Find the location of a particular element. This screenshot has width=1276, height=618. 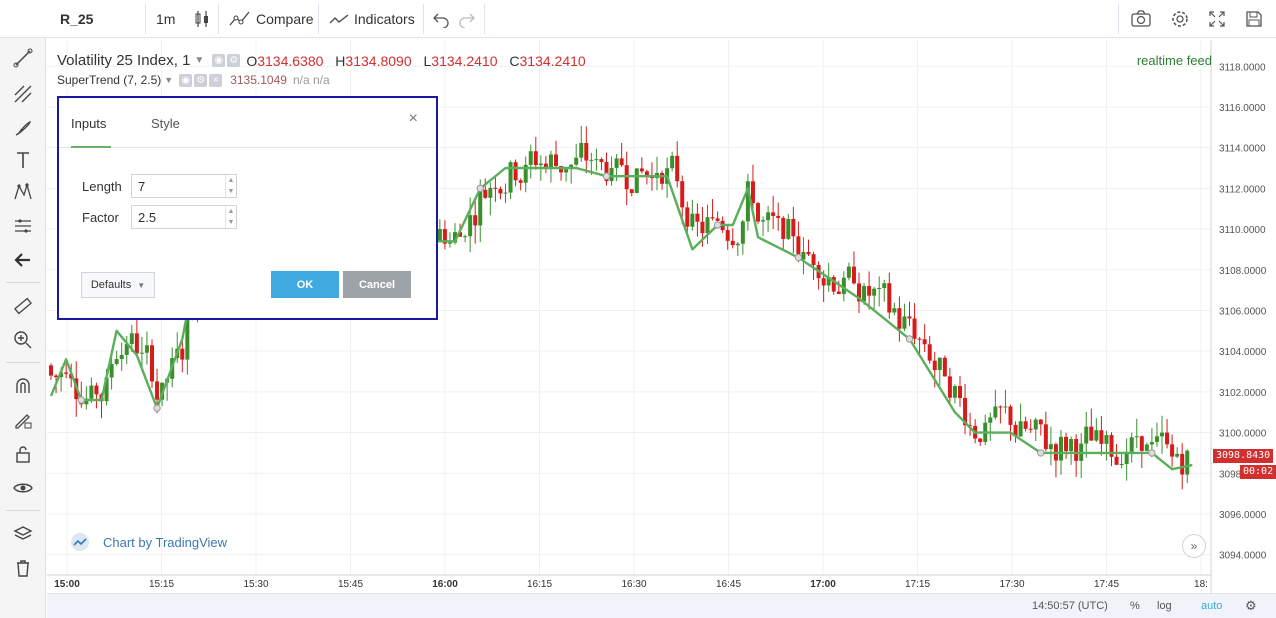

back-arrow-icon is located at coordinates (23, 260).